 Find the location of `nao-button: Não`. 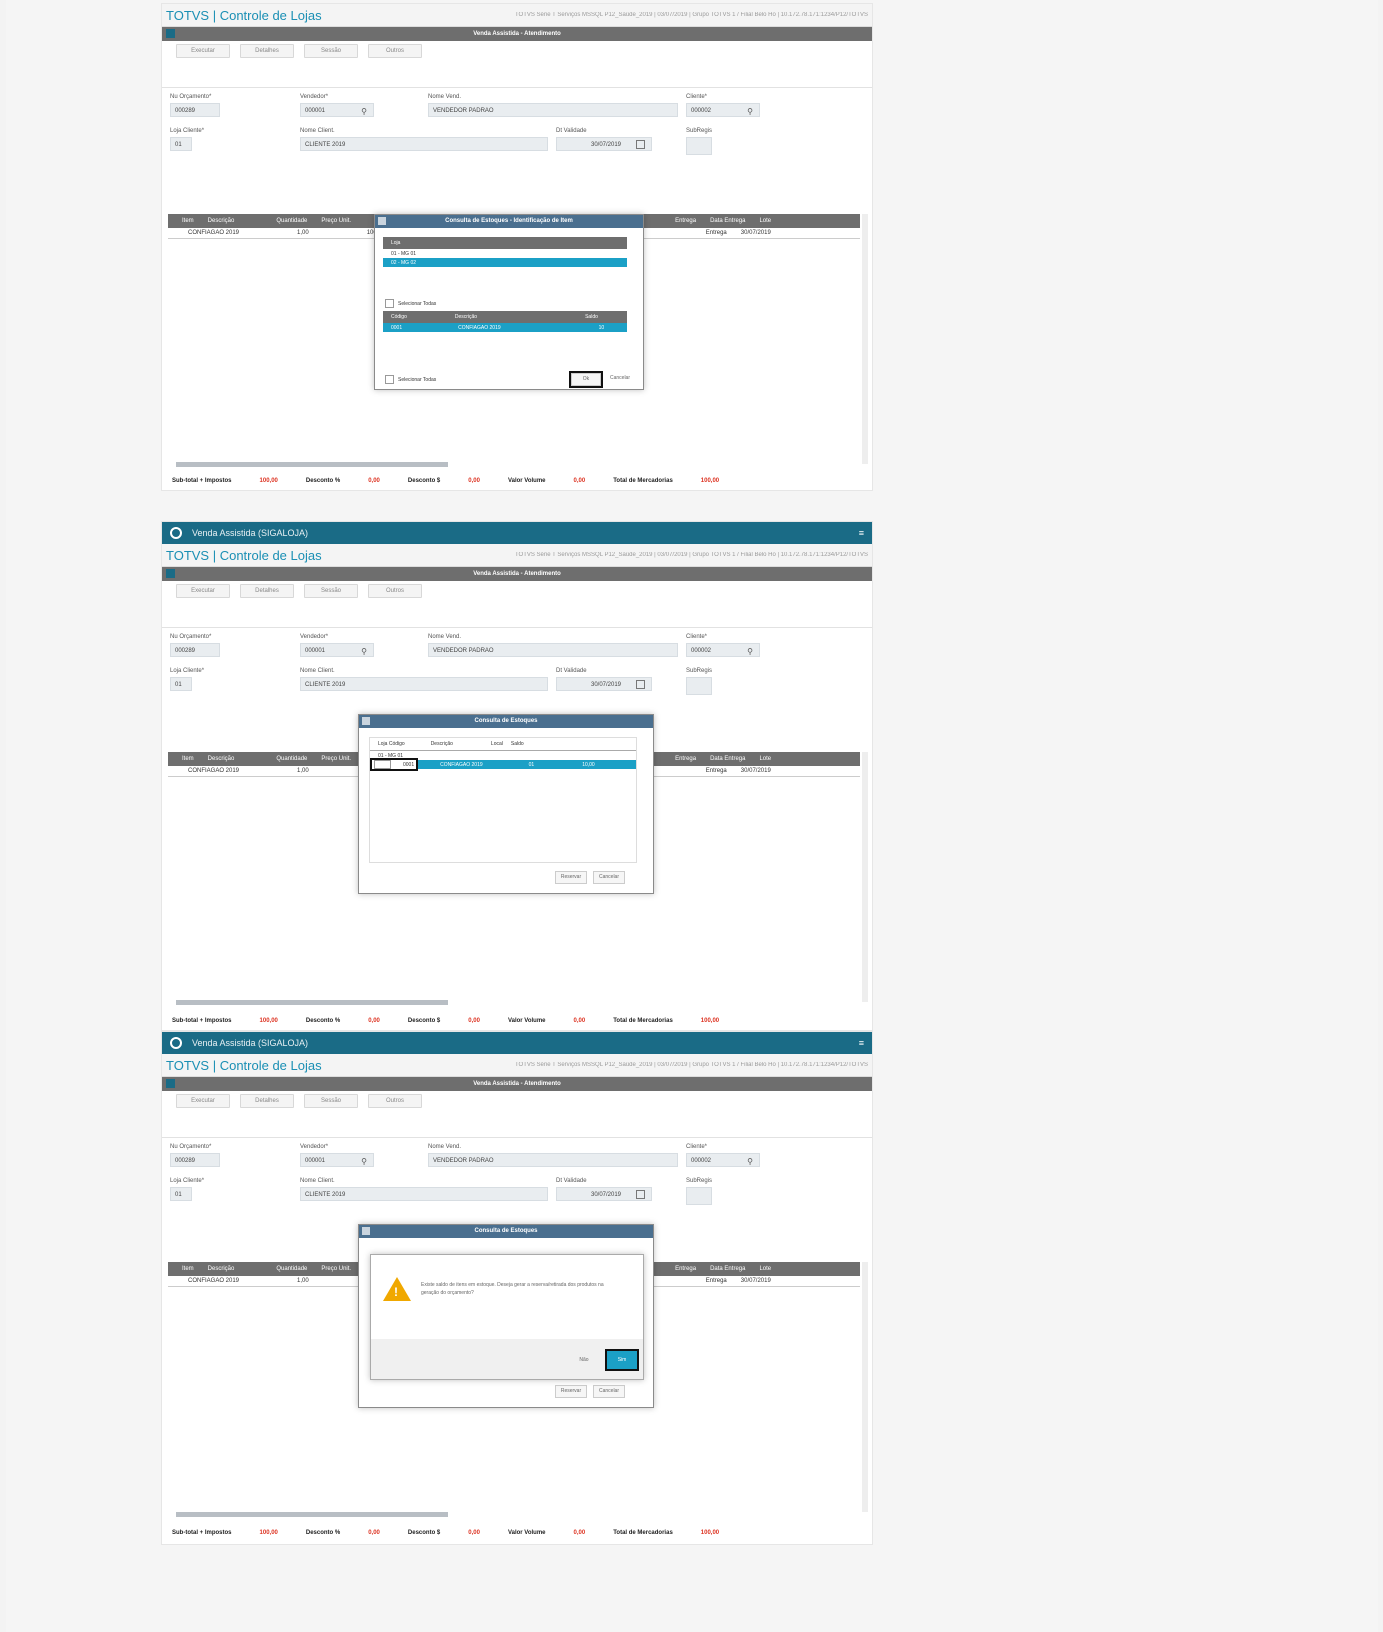

nao-button: Não is located at coordinates (584, 1360).